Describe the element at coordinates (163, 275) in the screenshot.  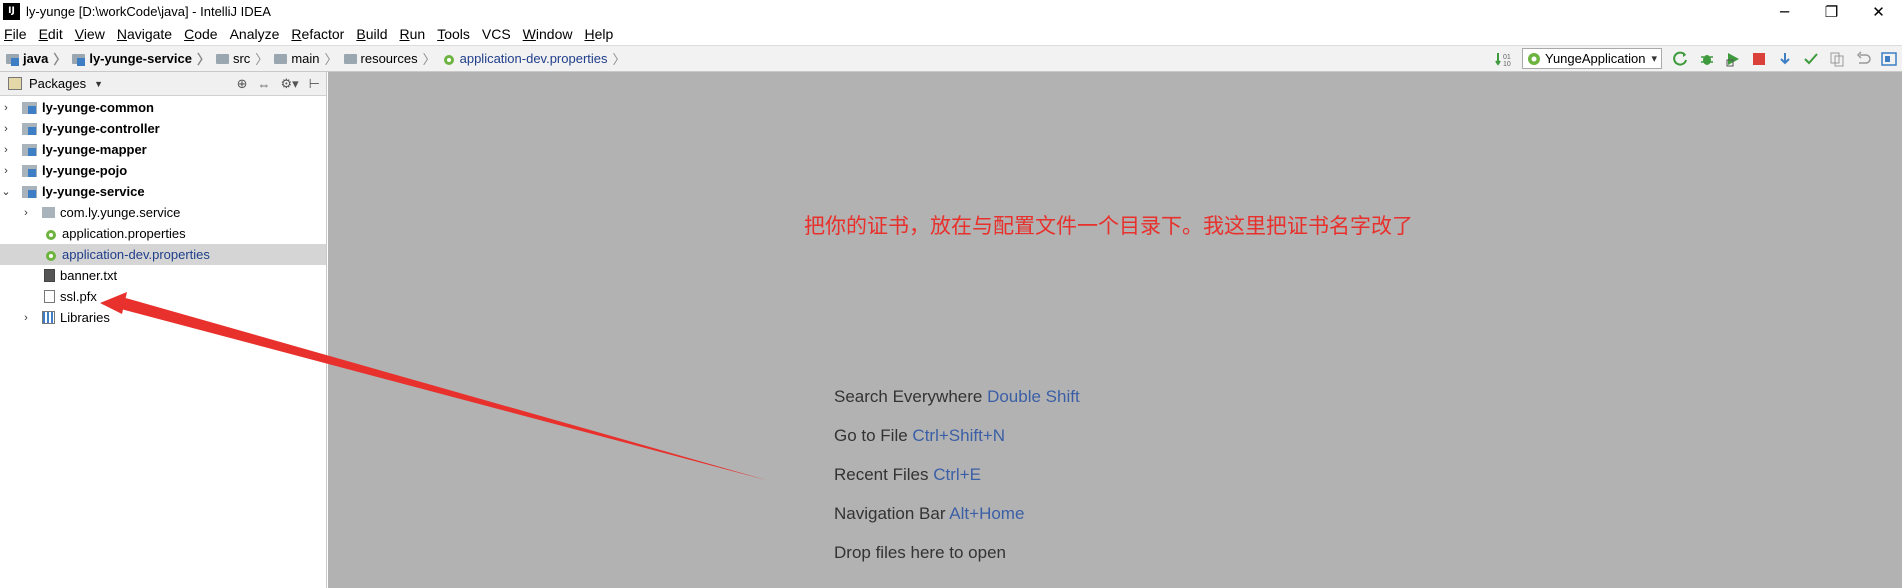
I see `tree-file-banner-txt: banner.txt` at that location.